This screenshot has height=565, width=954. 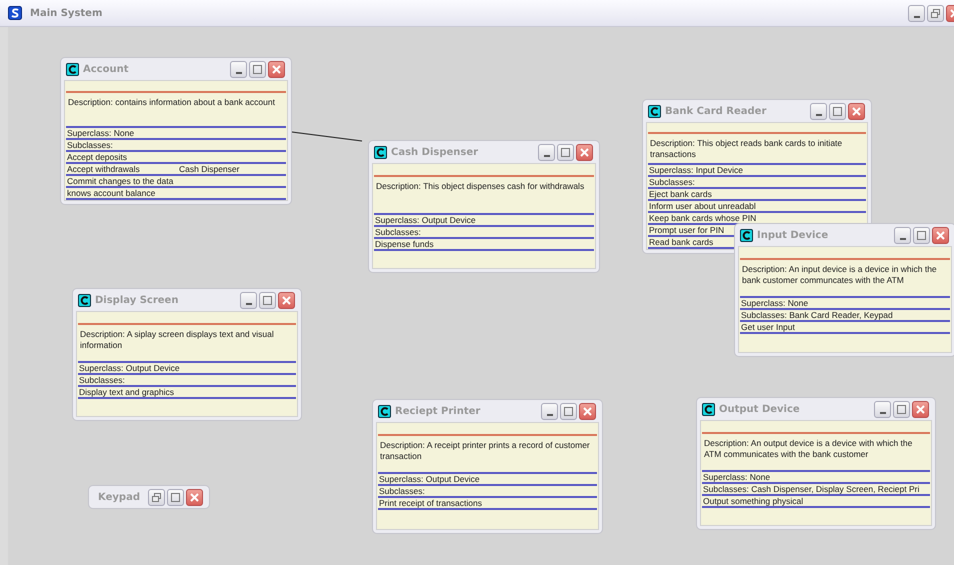 I want to click on card-title: Display Screen, so click(x=136, y=300).